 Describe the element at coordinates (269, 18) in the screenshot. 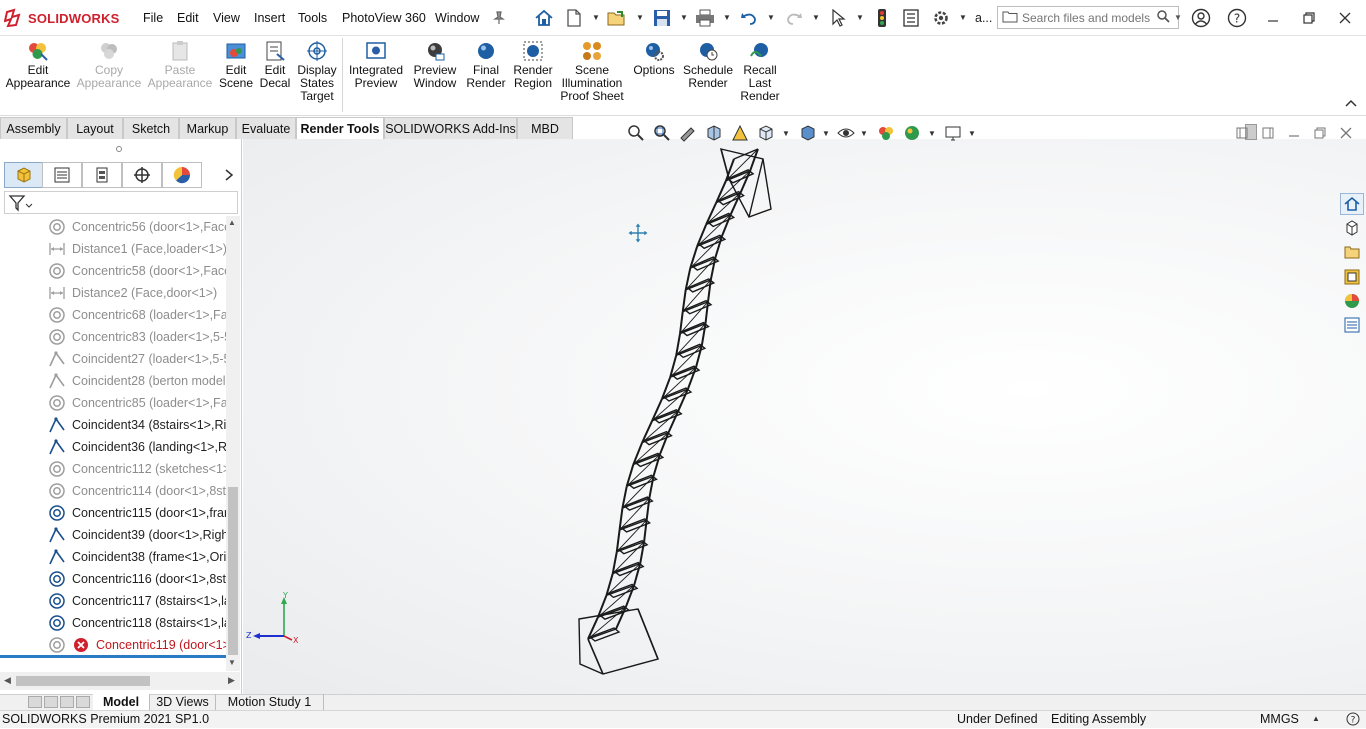

I see `menu-insert: Insert` at that location.